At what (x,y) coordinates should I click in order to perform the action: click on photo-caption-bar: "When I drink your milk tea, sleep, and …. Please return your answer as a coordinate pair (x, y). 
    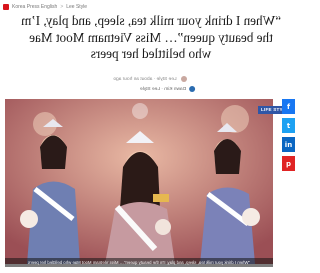
    Looking at the image, I should click on (139, 262).